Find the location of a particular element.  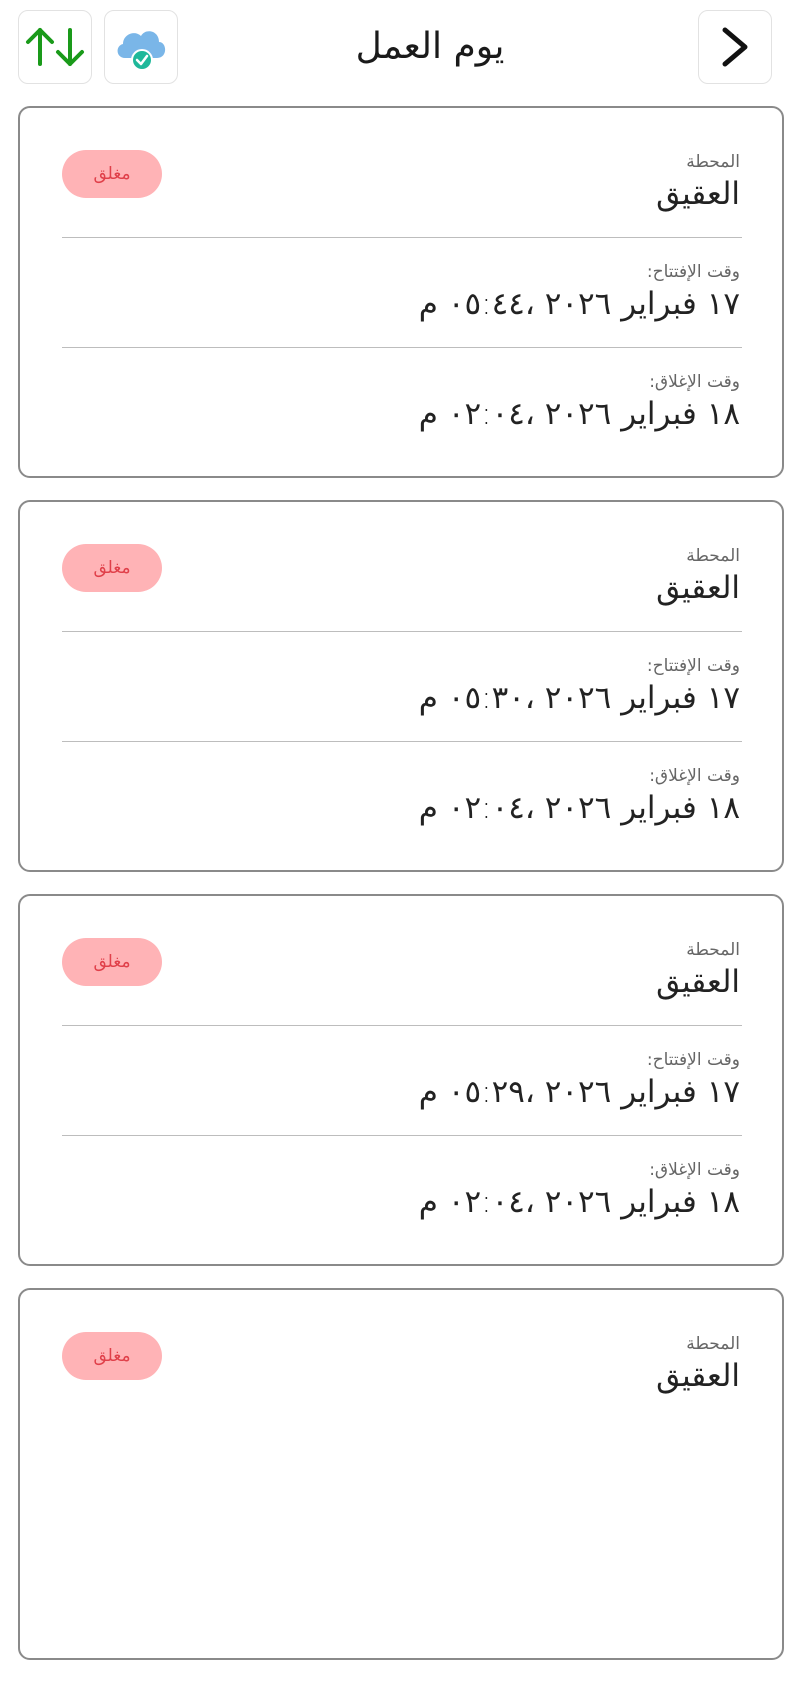

sort-button is located at coordinates (55, 47).